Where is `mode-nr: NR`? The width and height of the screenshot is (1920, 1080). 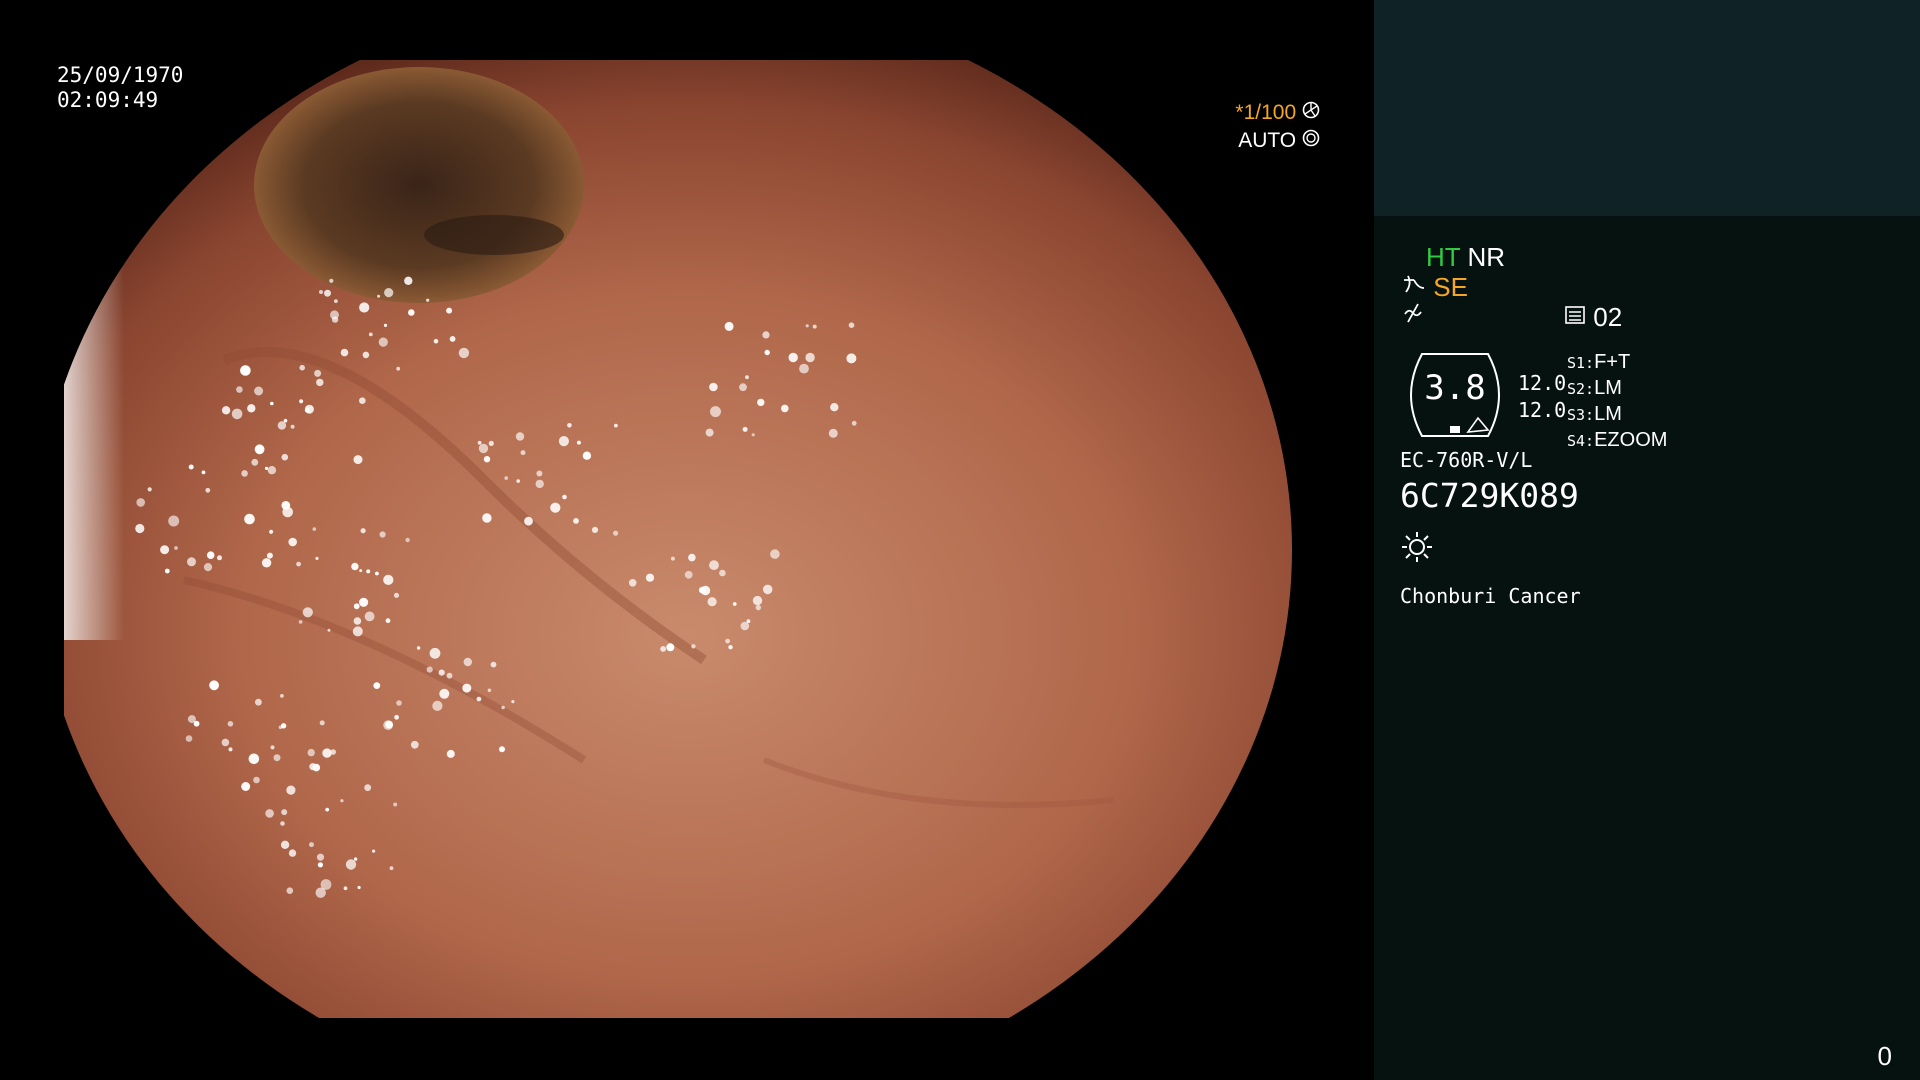 mode-nr: NR is located at coordinates (1486, 257).